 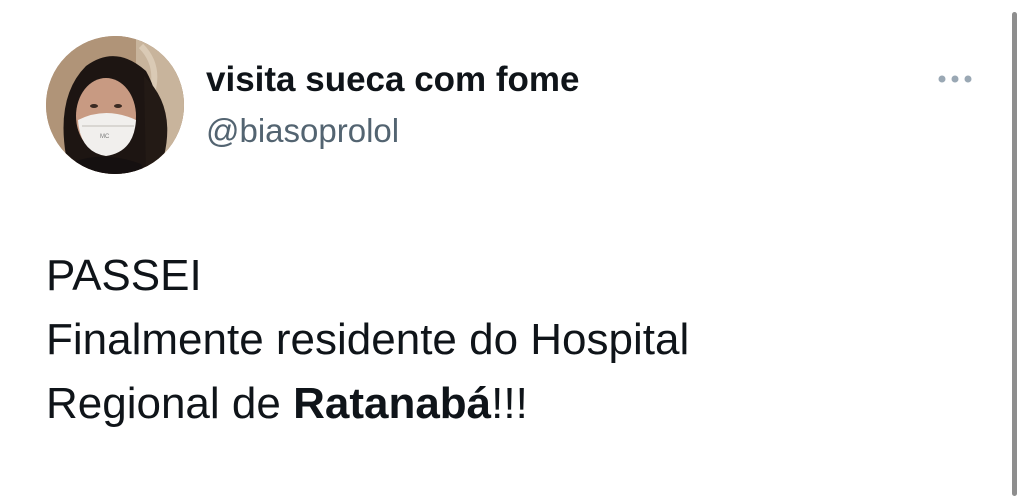 I want to click on tweet-line-2: Finalmente residente do Hospital, so click(x=368, y=339).